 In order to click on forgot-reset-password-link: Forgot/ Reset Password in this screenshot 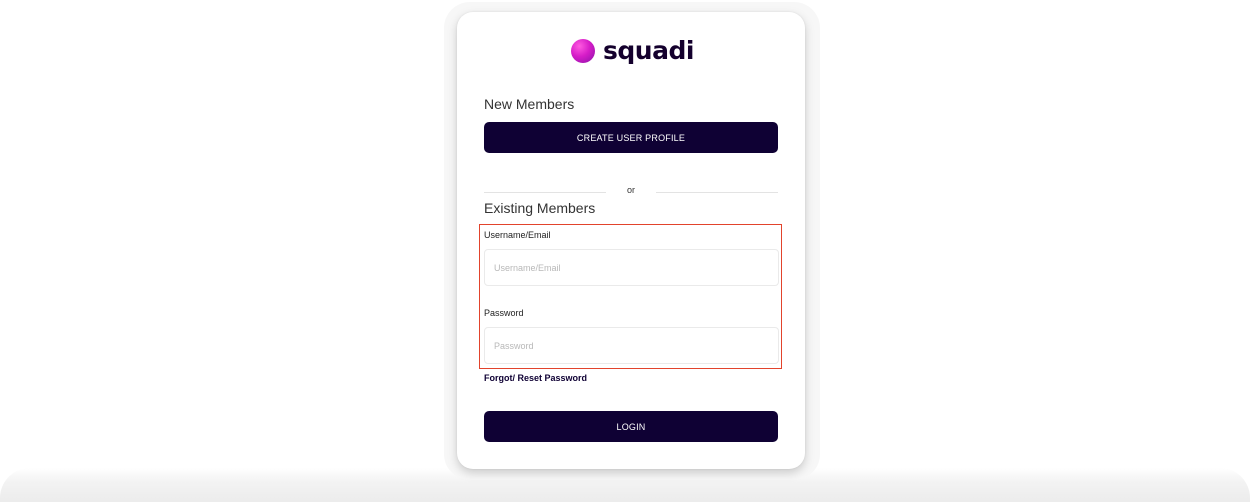, I will do `click(535, 378)`.